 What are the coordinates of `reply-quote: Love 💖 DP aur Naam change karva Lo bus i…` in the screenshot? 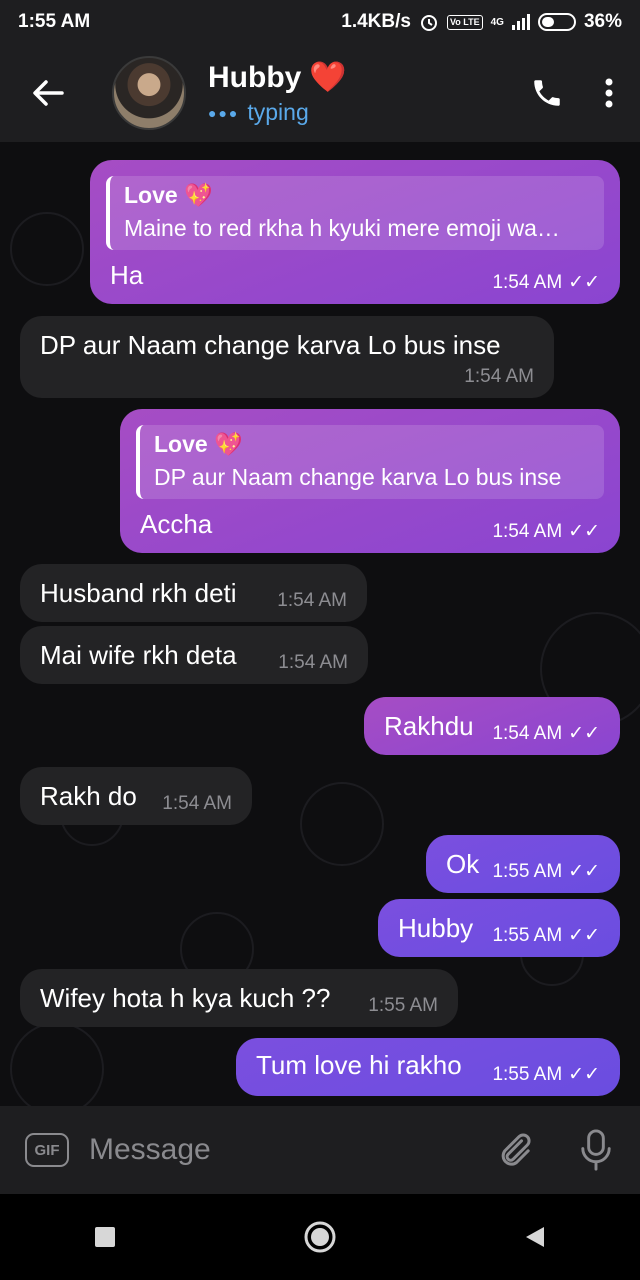 It's located at (370, 462).